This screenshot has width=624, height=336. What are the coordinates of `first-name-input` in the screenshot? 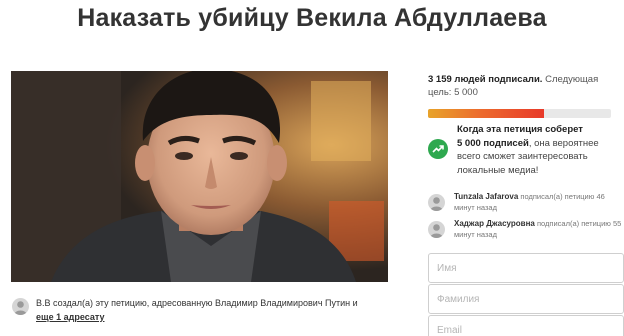 It's located at (526, 268).